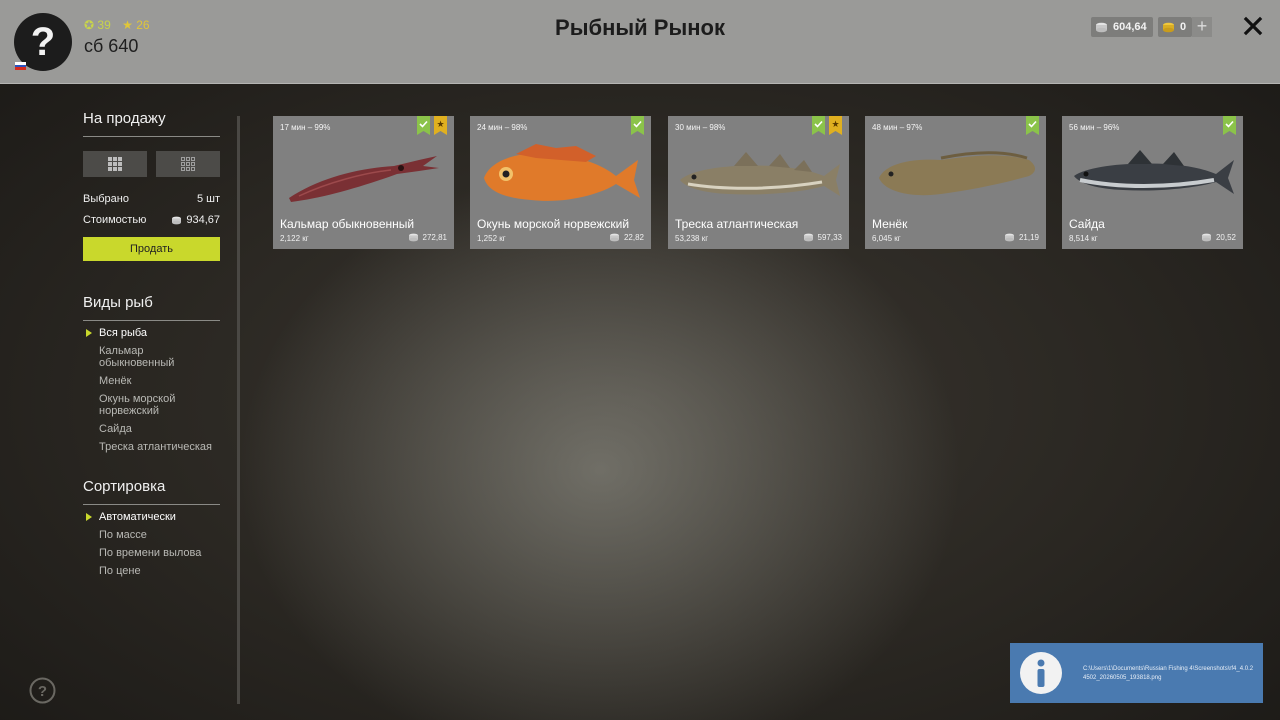 This screenshot has width=1280, height=720. What do you see at coordinates (238, 410) in the screenshot?
I see `sidebar-divider` at bounding box center [238, 410].